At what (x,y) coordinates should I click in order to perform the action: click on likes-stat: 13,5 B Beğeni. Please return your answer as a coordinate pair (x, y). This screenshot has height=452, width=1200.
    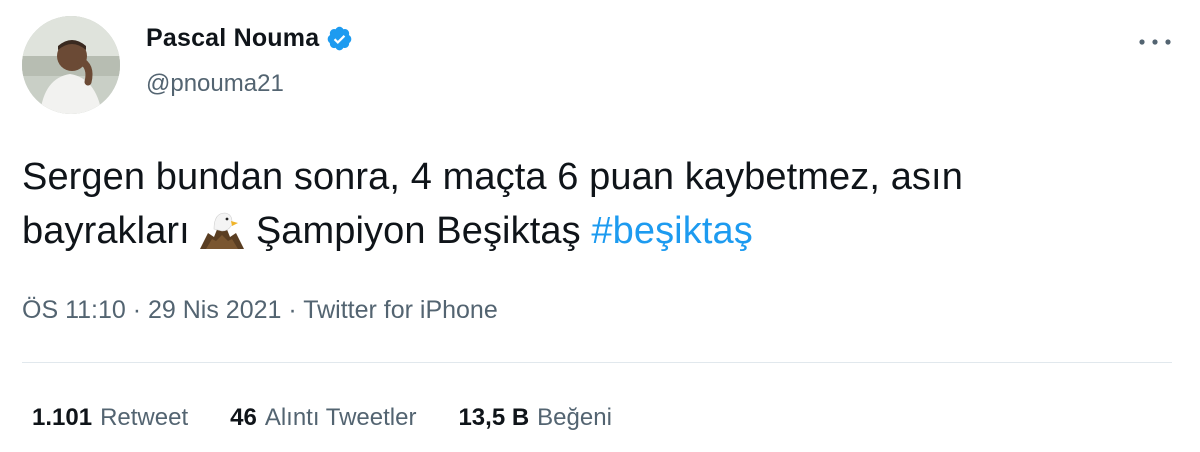
    Looking at the image, I should click on (534, 418).